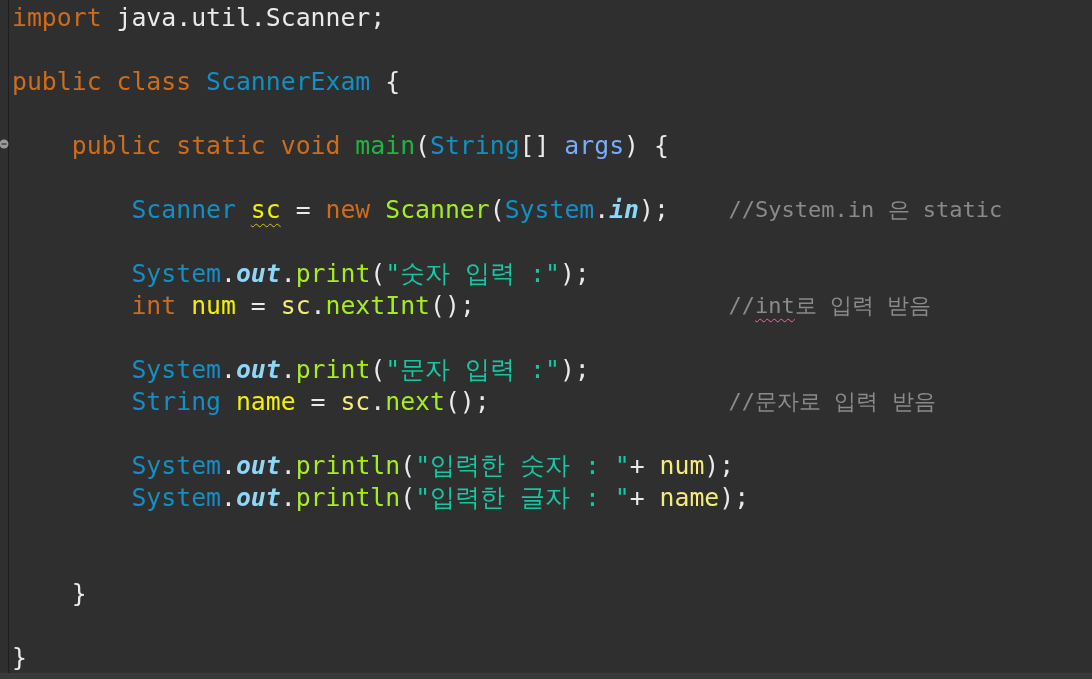 The image size is (1092, 679). Describe the element at coordinates (472, 274) in the screenshot. I see `code-token: "숫자 입력 :"` at that location.